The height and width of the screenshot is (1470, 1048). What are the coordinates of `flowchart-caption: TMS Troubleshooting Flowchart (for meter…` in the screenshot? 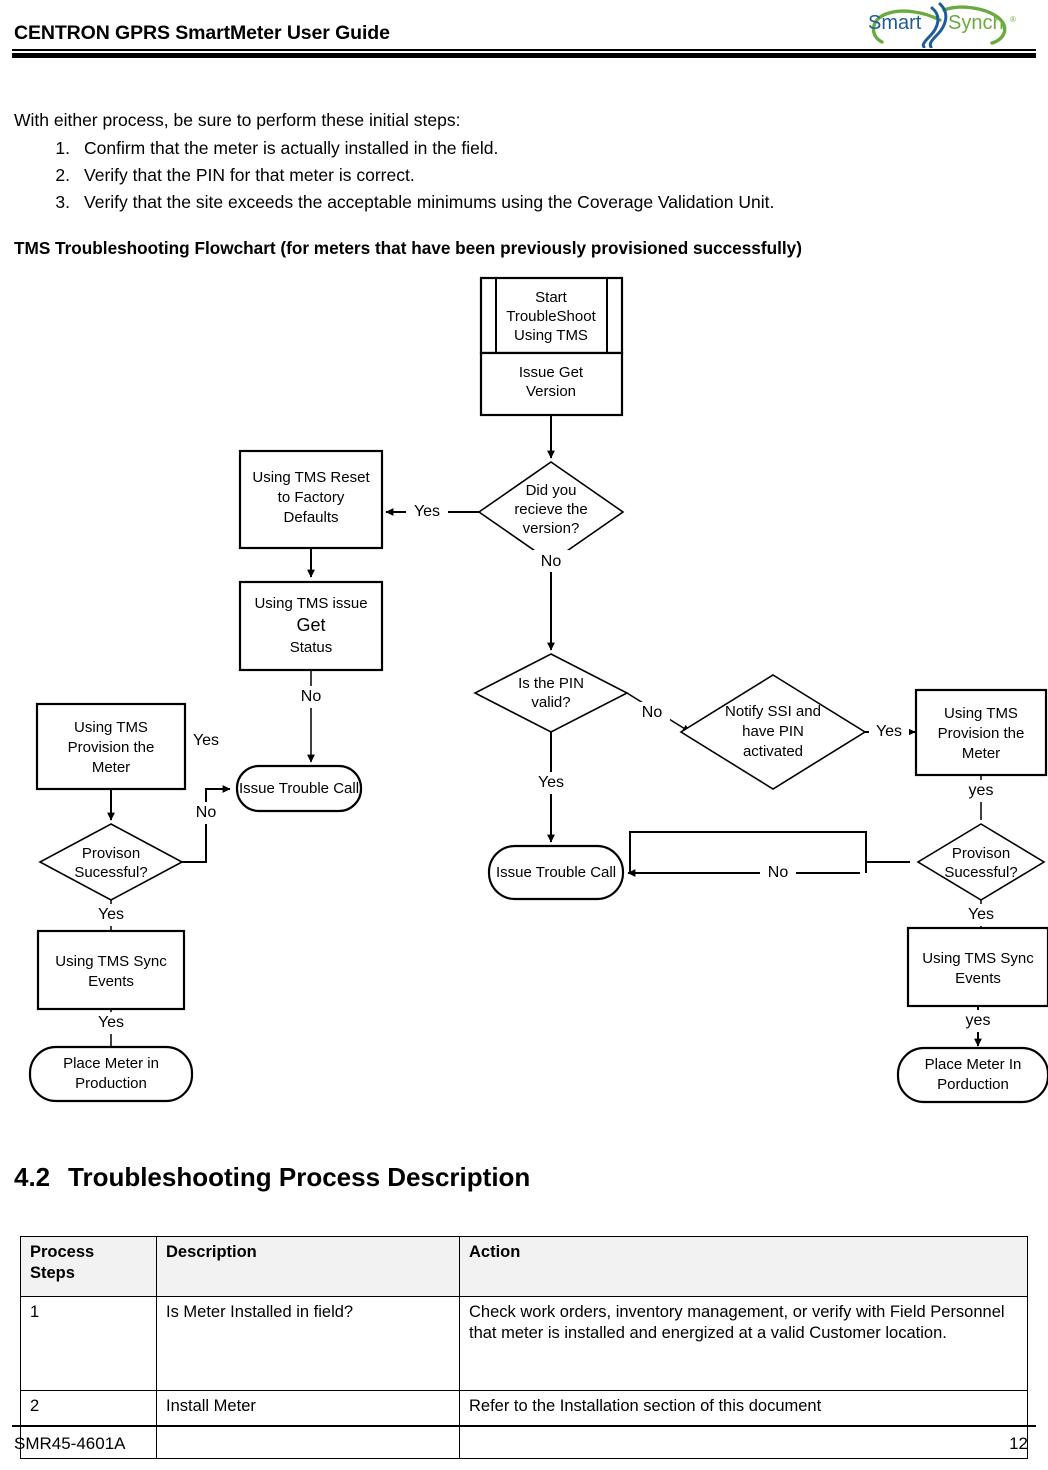 It's located at (408, 248).